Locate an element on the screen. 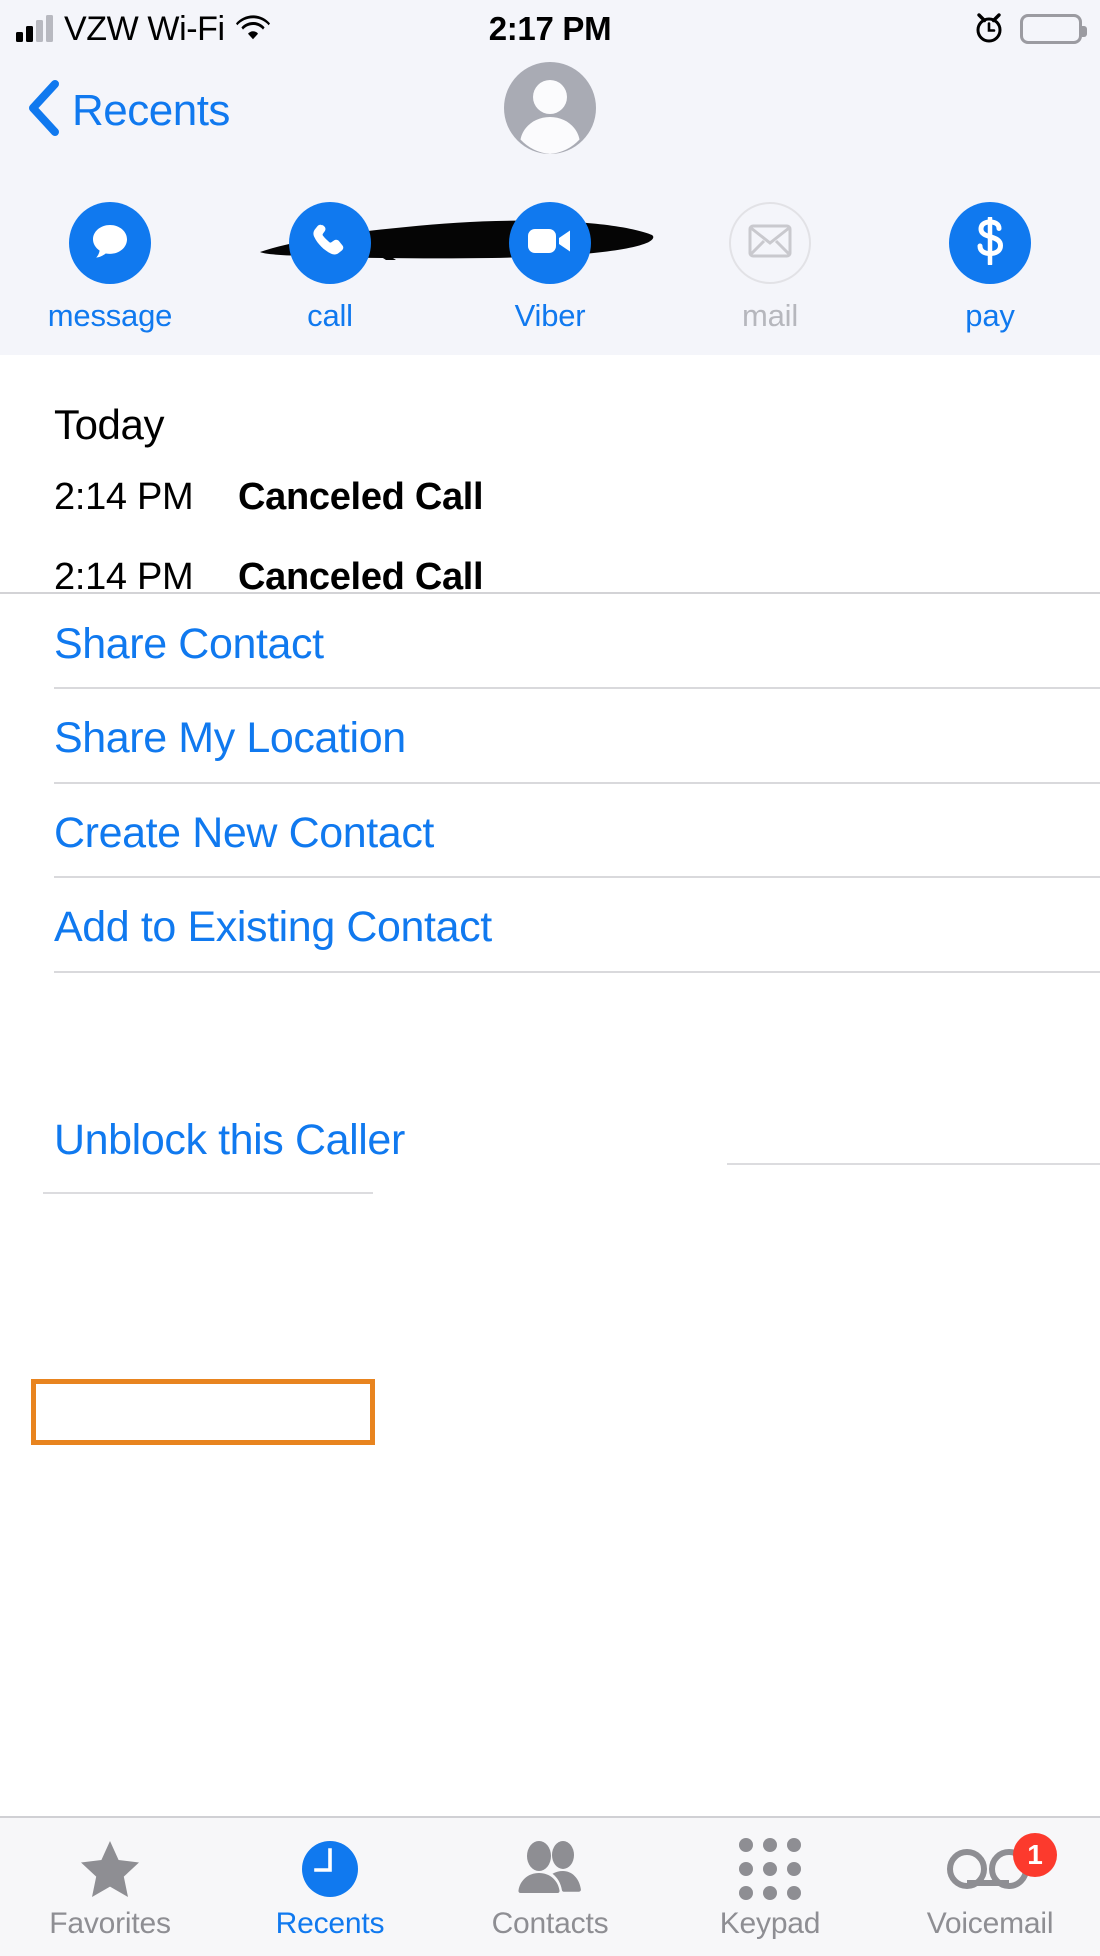 This screenshot has height=1956, width=1100. action-button-pay: pay is located at coordinates (990, 268).